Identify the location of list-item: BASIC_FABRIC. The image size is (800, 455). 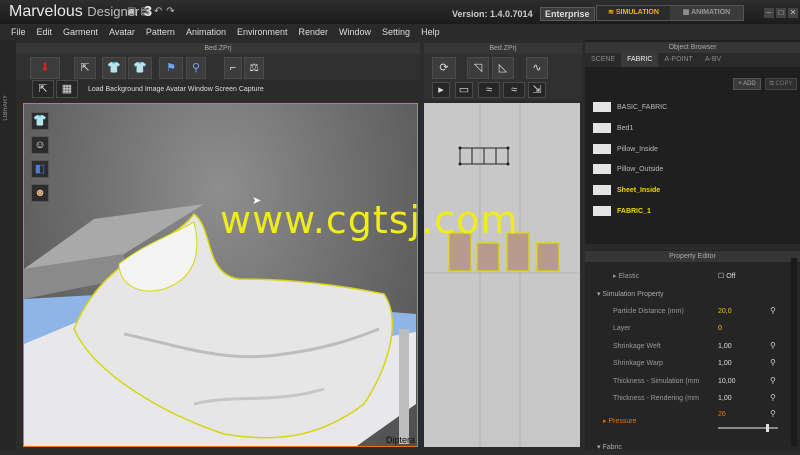
(630, 107).